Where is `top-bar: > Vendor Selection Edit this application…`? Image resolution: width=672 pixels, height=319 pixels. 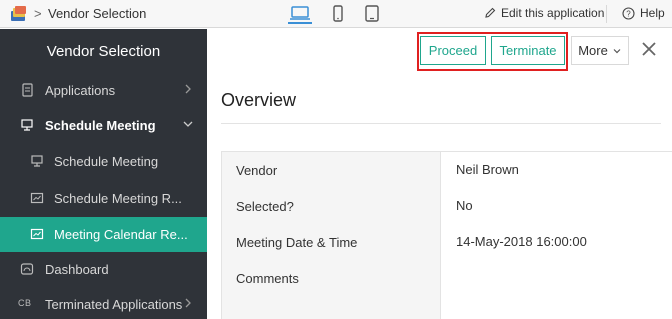 top-bar: > Vendor Selection Edit this application… is located at coordinates (336, 14).